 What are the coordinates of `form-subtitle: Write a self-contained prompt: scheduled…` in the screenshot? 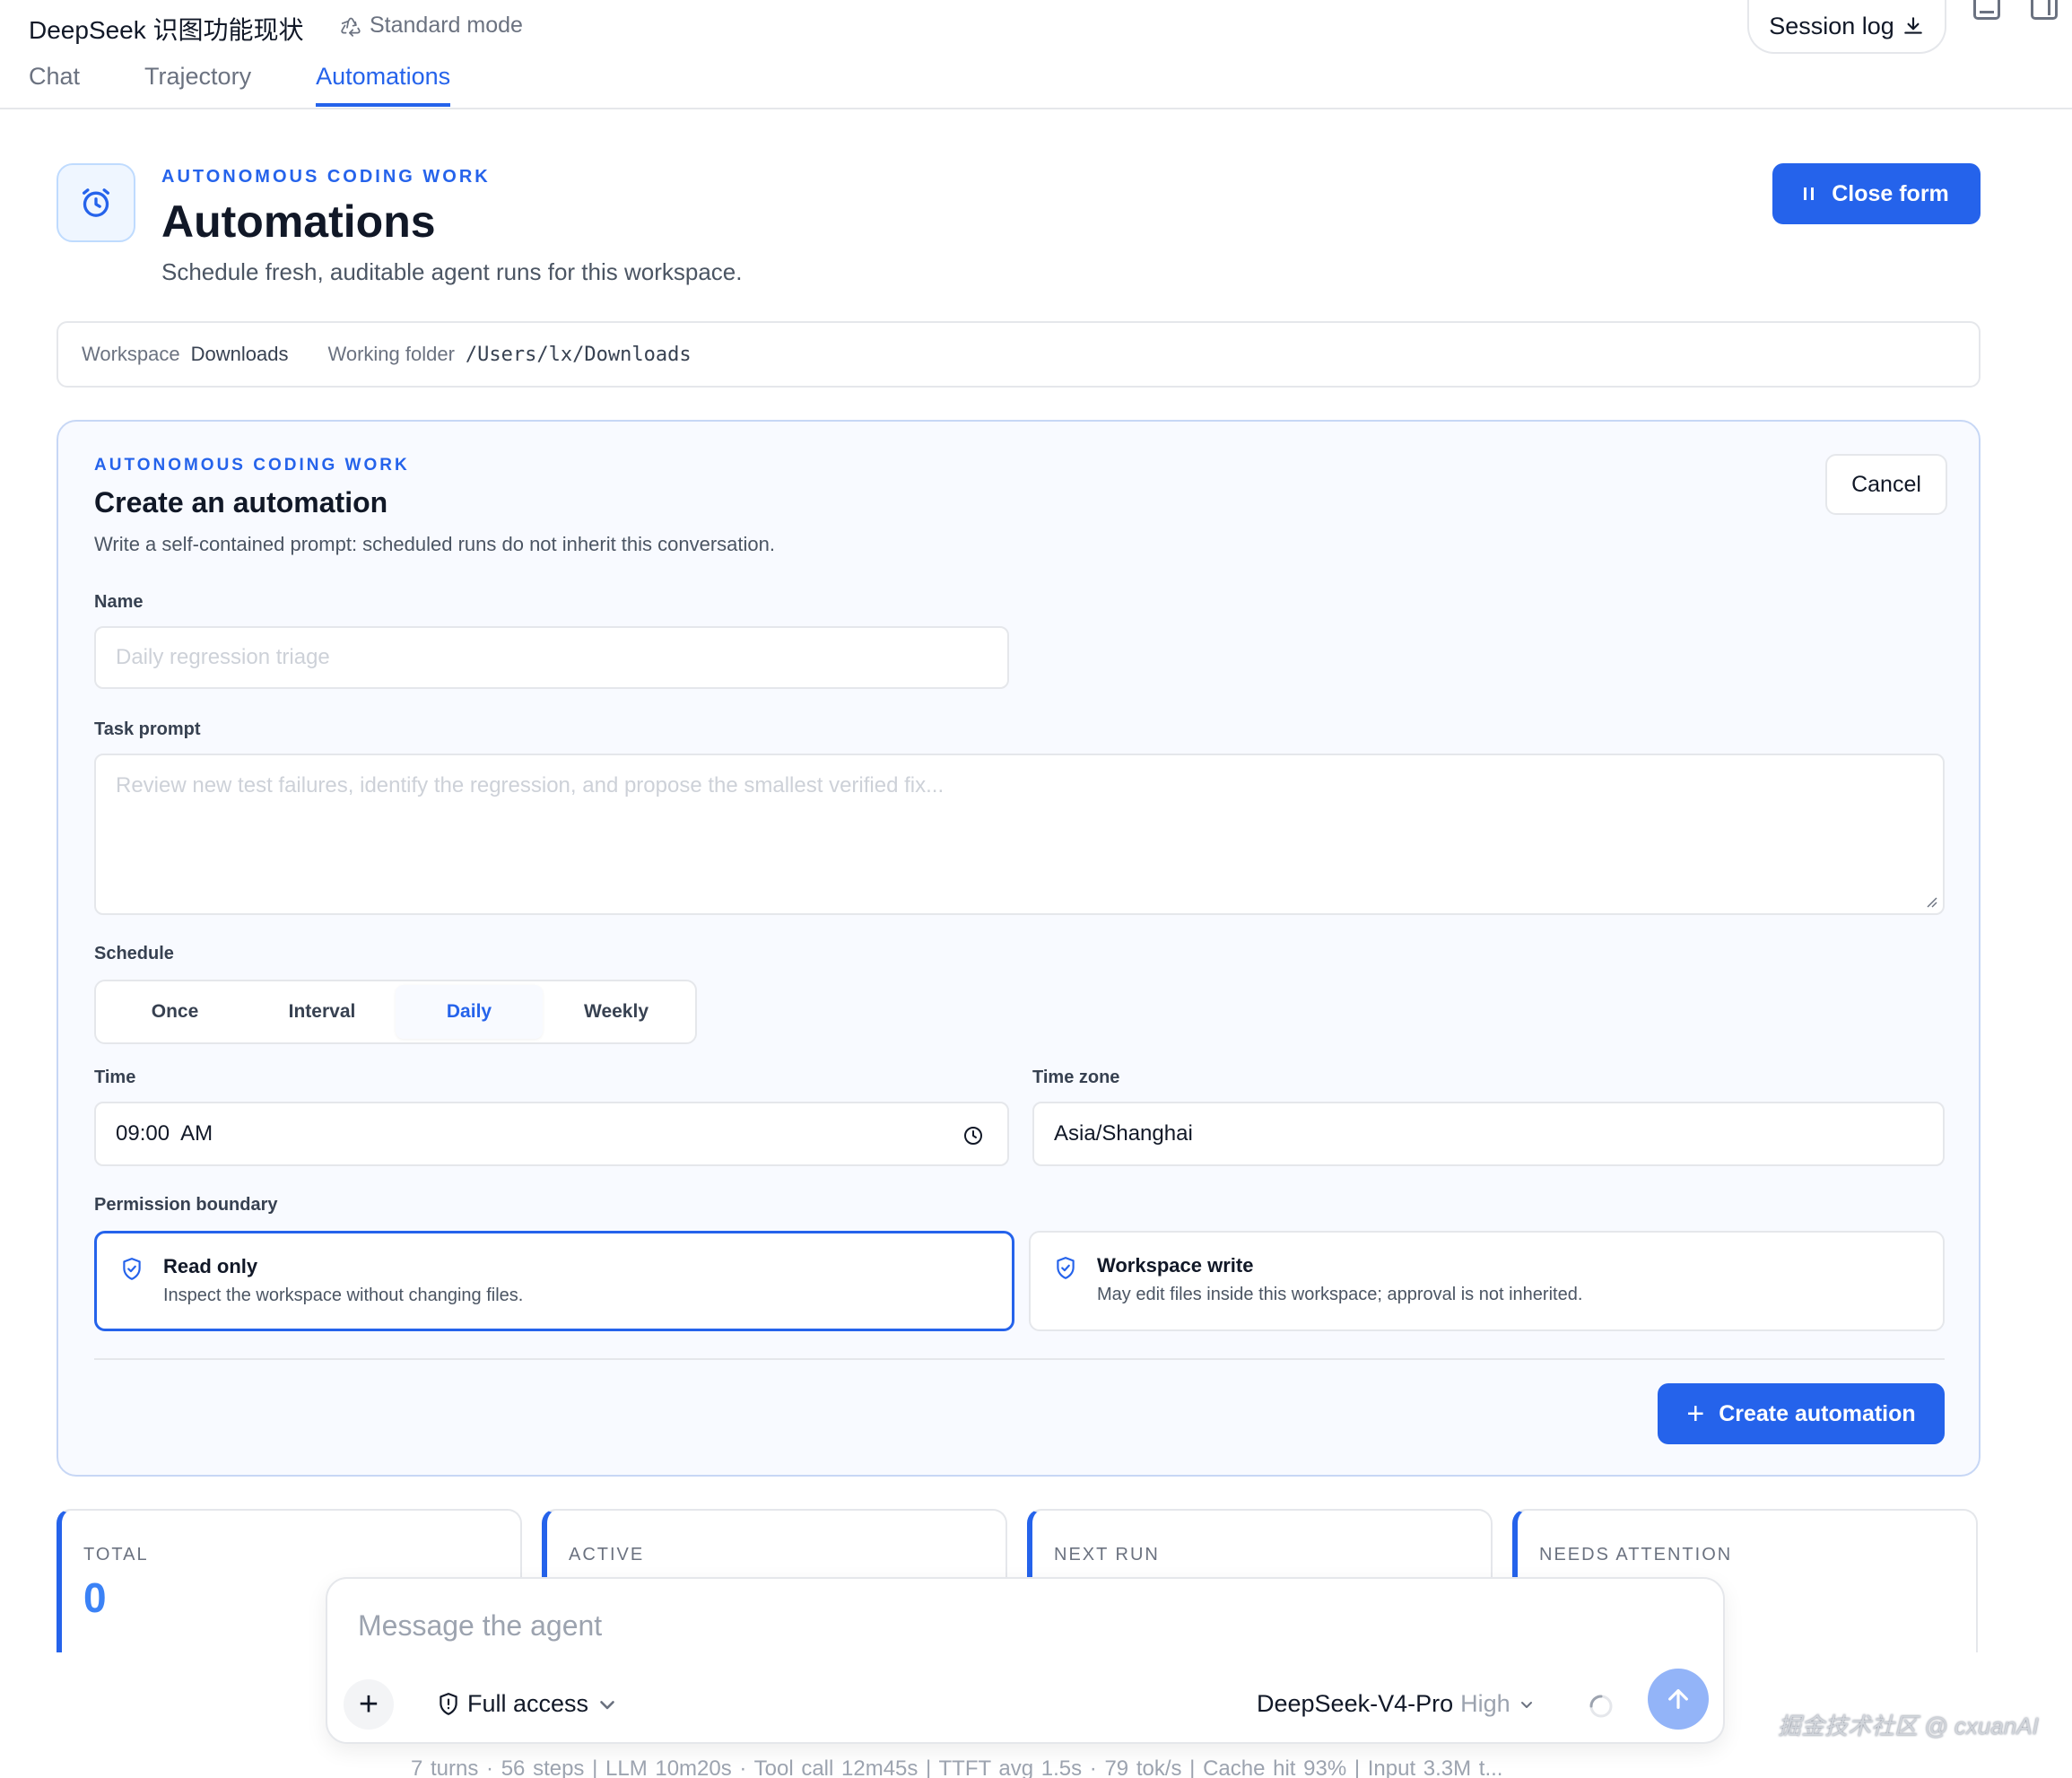 It's located at (434, 544).